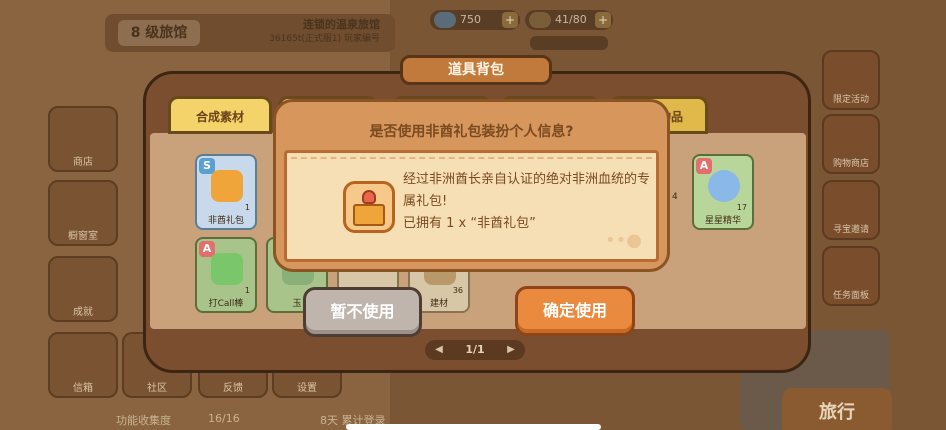 This screenshot has width=946, height=430. What do you see at coordinates (603, 20) in the screenshot?
I see `add-energy-button: +` at bounding box center [603, 20].